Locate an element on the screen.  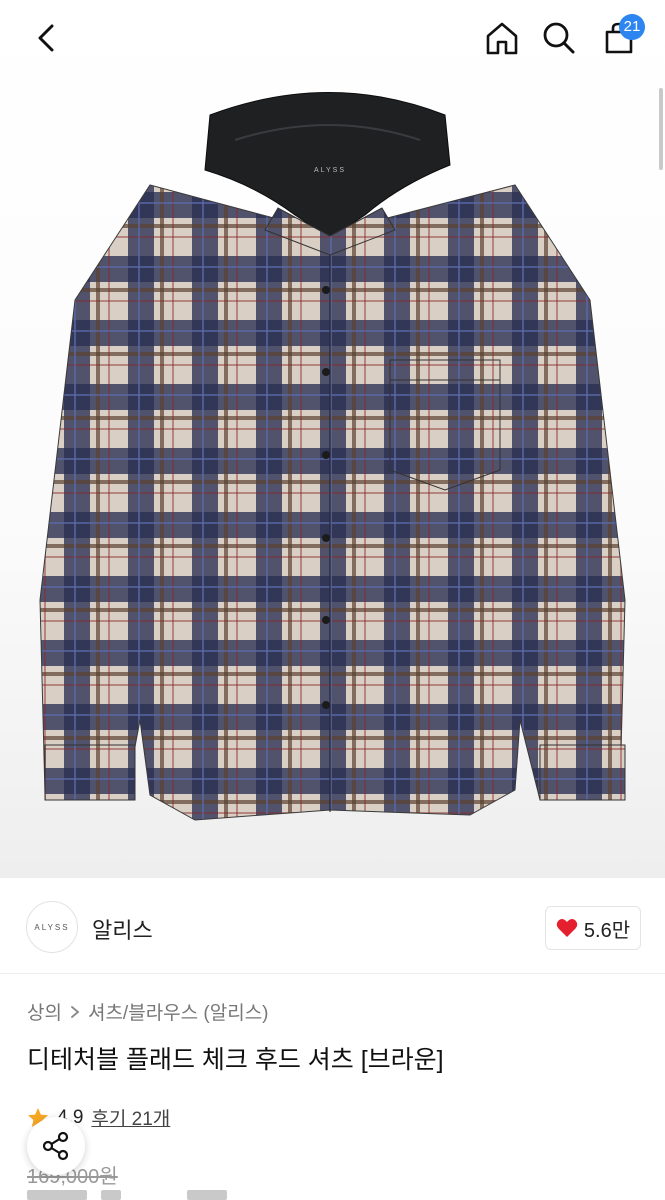
share-icon is located at coordinates (55, 1146).